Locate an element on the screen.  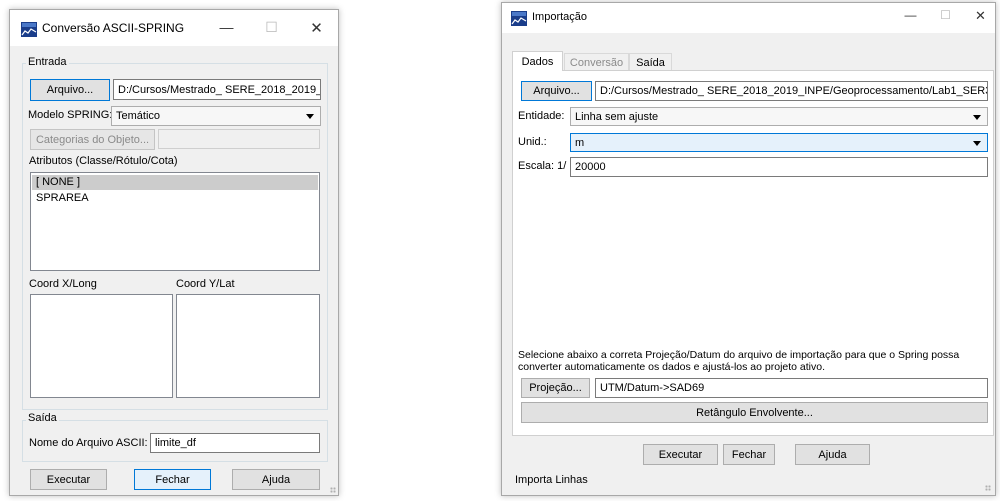
entidade-label: Entidade: is located at coordinates (541, 116).